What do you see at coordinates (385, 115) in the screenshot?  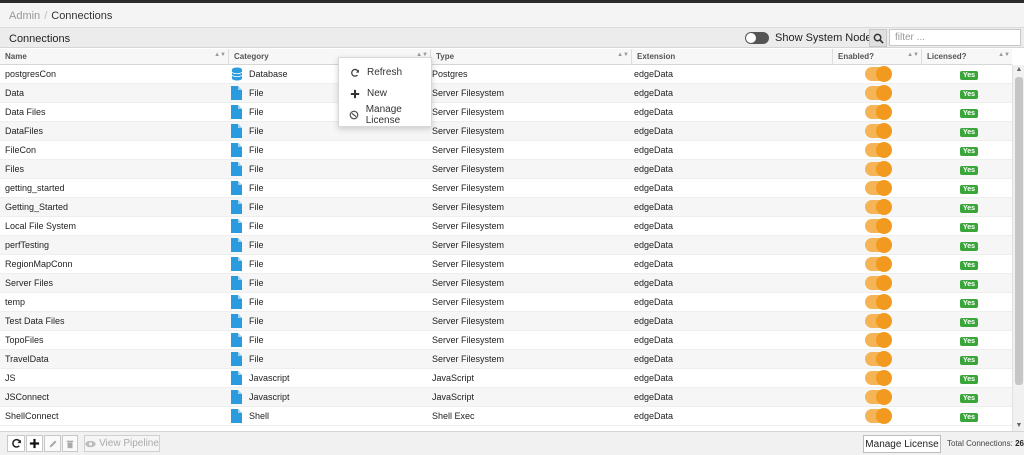 I see `menu-item-manage-license: Manage License` at bounding box center [385, 115].